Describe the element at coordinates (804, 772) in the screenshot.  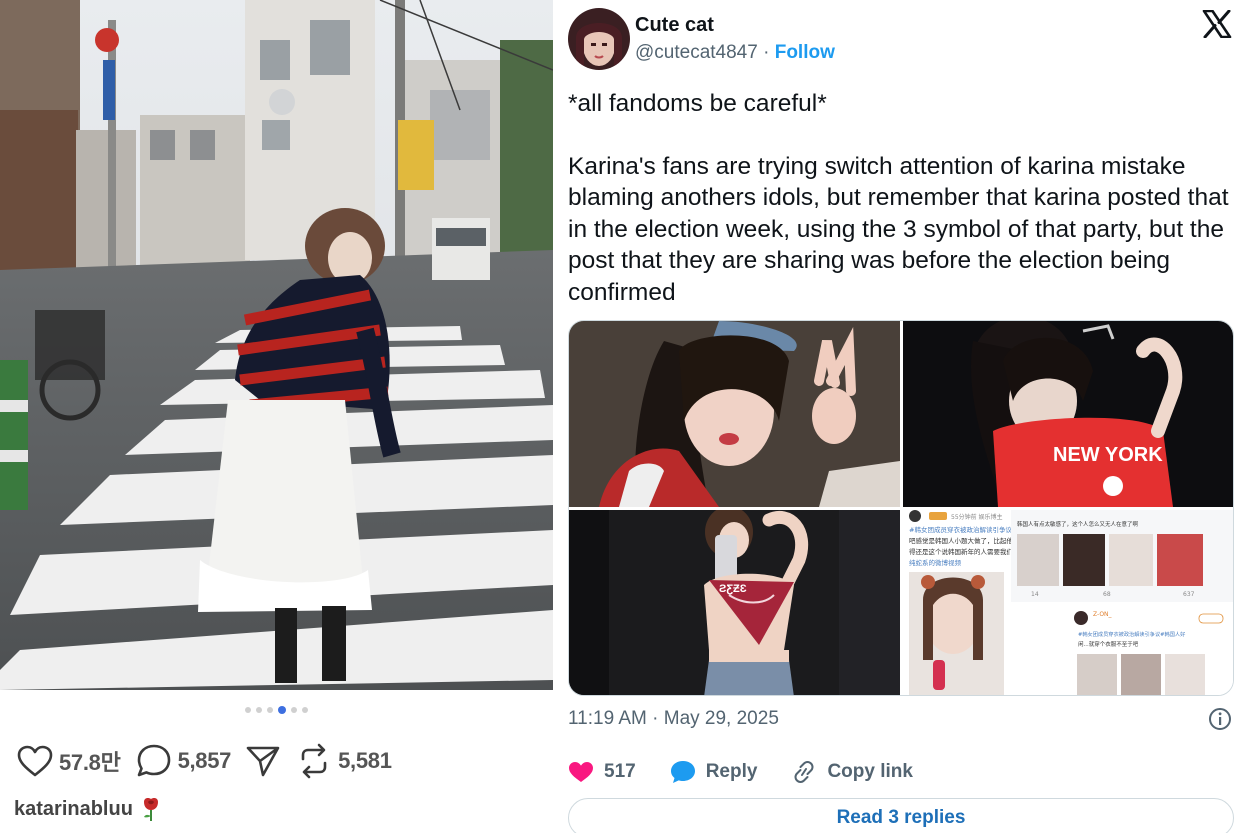
I see `link-icon` at that location.